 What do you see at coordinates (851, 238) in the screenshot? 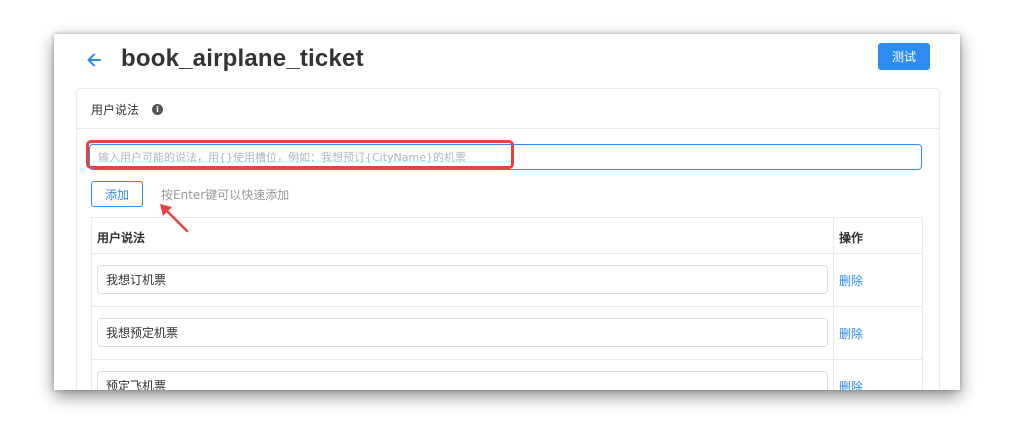
I see `column-header-operation: 操作` at bounding box center [851, 238].